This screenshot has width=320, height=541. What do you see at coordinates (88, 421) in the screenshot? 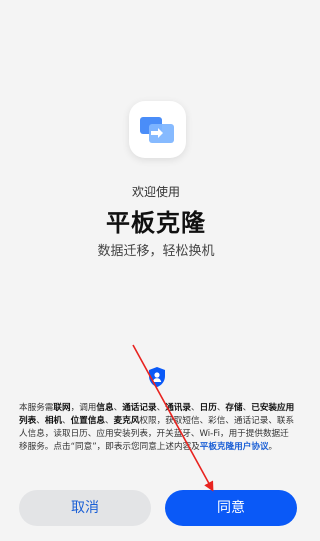
I see `permission-term: 位置信息` at bounding box center [88, 421].